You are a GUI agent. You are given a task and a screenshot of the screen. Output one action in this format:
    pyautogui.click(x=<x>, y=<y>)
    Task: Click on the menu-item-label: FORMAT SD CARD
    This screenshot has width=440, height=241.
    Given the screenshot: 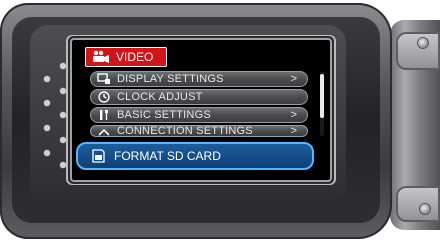 What is the action you would take?
    pyautogui.click(x=167, y=156)
    